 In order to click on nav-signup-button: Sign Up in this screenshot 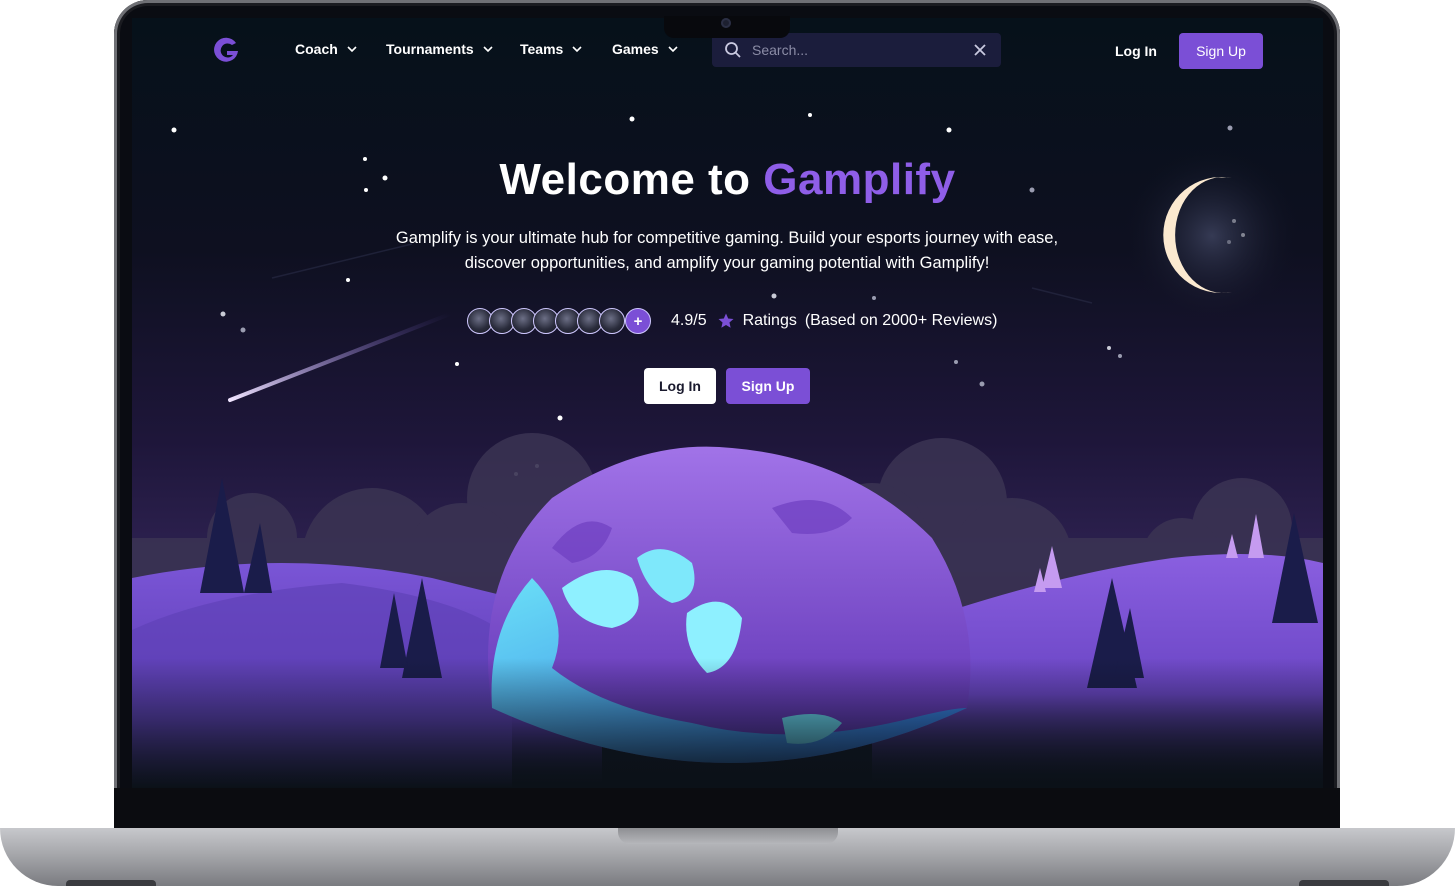, I will do `click(1221, 51)`.